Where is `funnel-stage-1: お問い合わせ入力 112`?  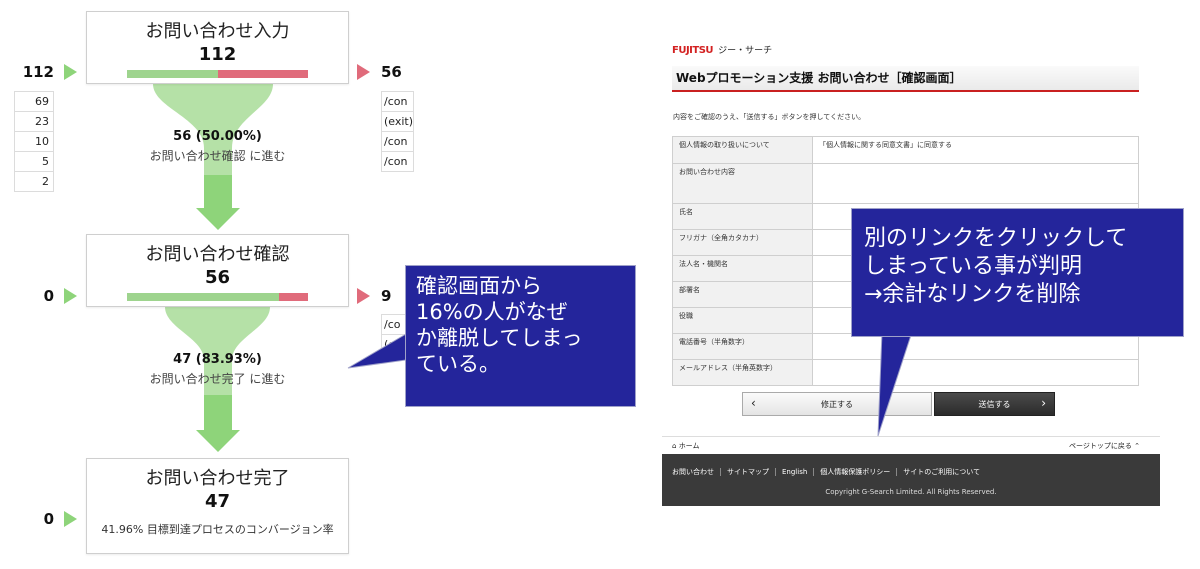
funnel-stage-1: お問い合わせ入力 112 is located at coordinates (217, 47).